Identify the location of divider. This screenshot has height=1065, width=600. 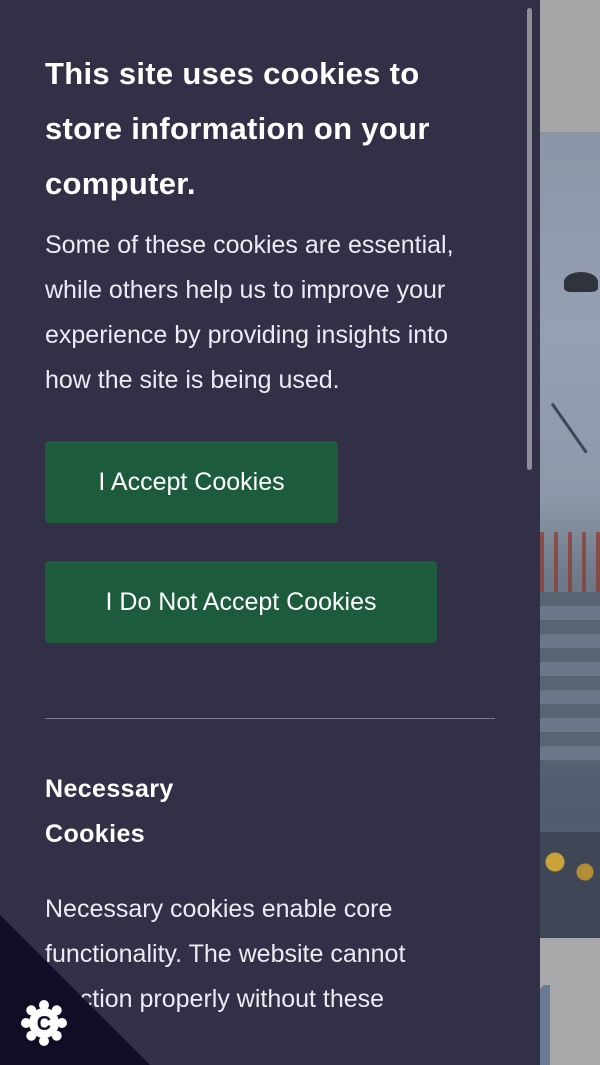
(270, 718).